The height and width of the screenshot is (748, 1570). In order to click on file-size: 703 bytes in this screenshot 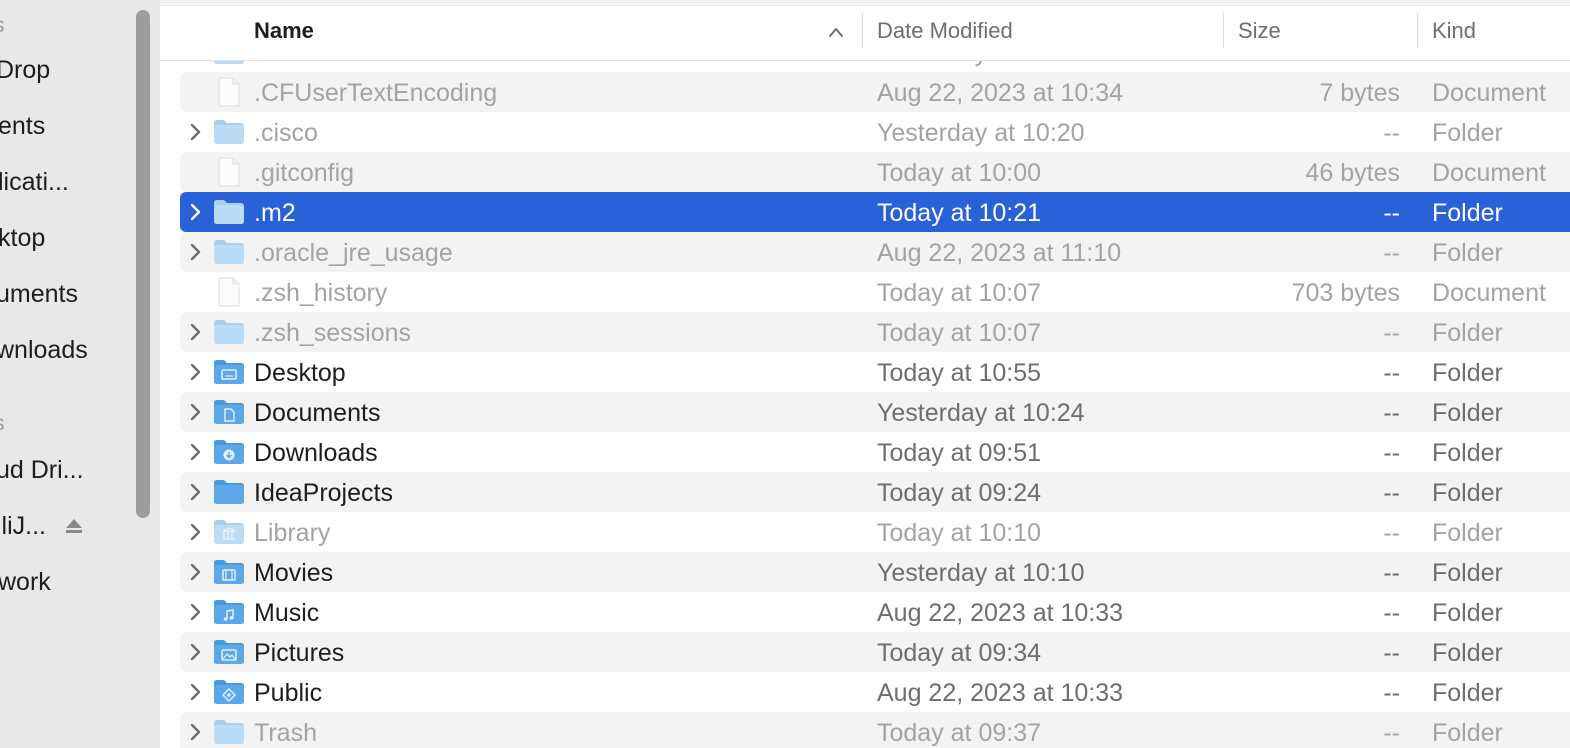, I will do `click(1345, 293)`.